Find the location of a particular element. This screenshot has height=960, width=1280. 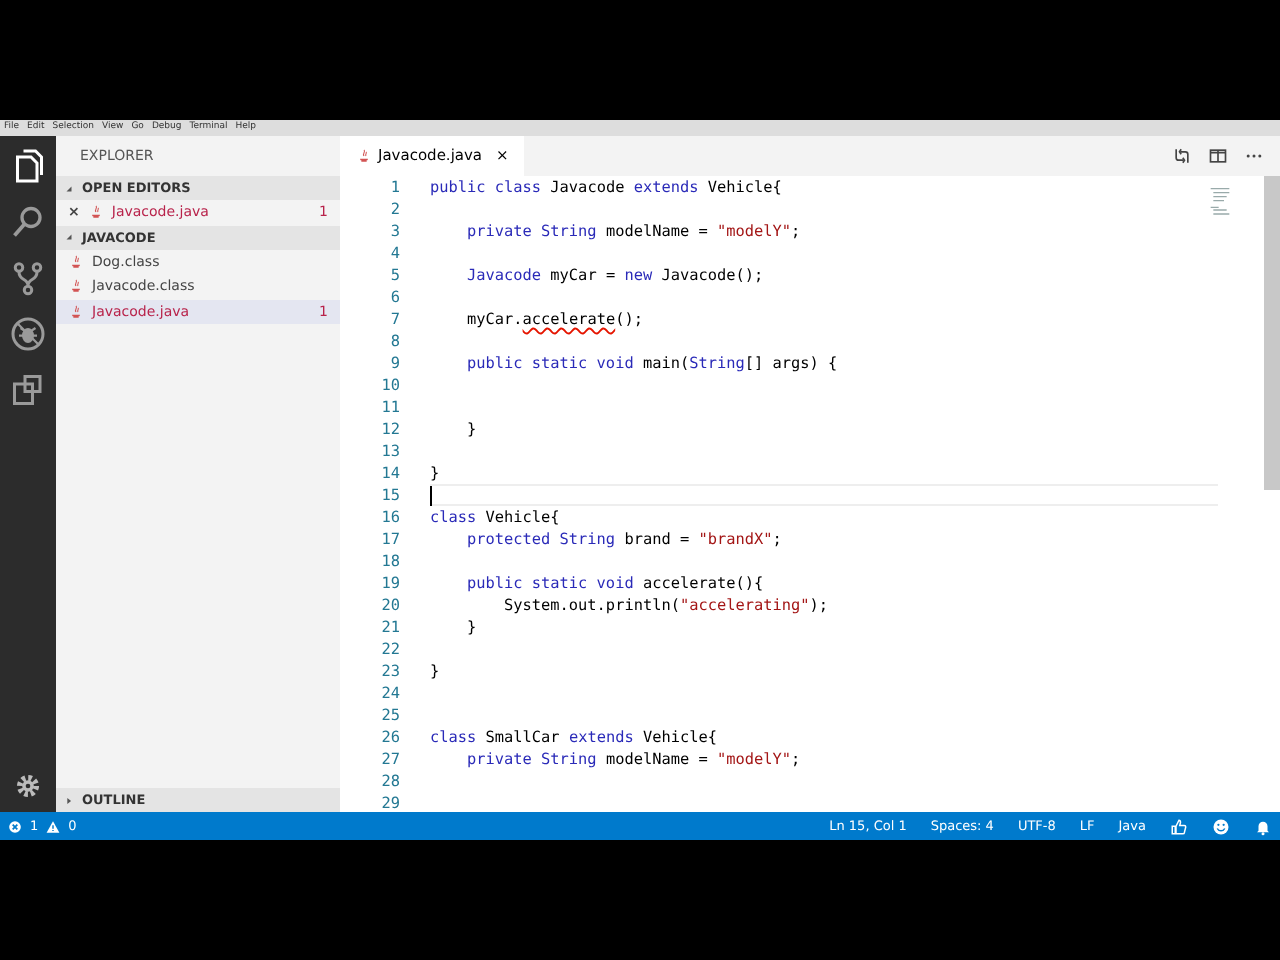

text-cursor is located at coordinates (431, 496).